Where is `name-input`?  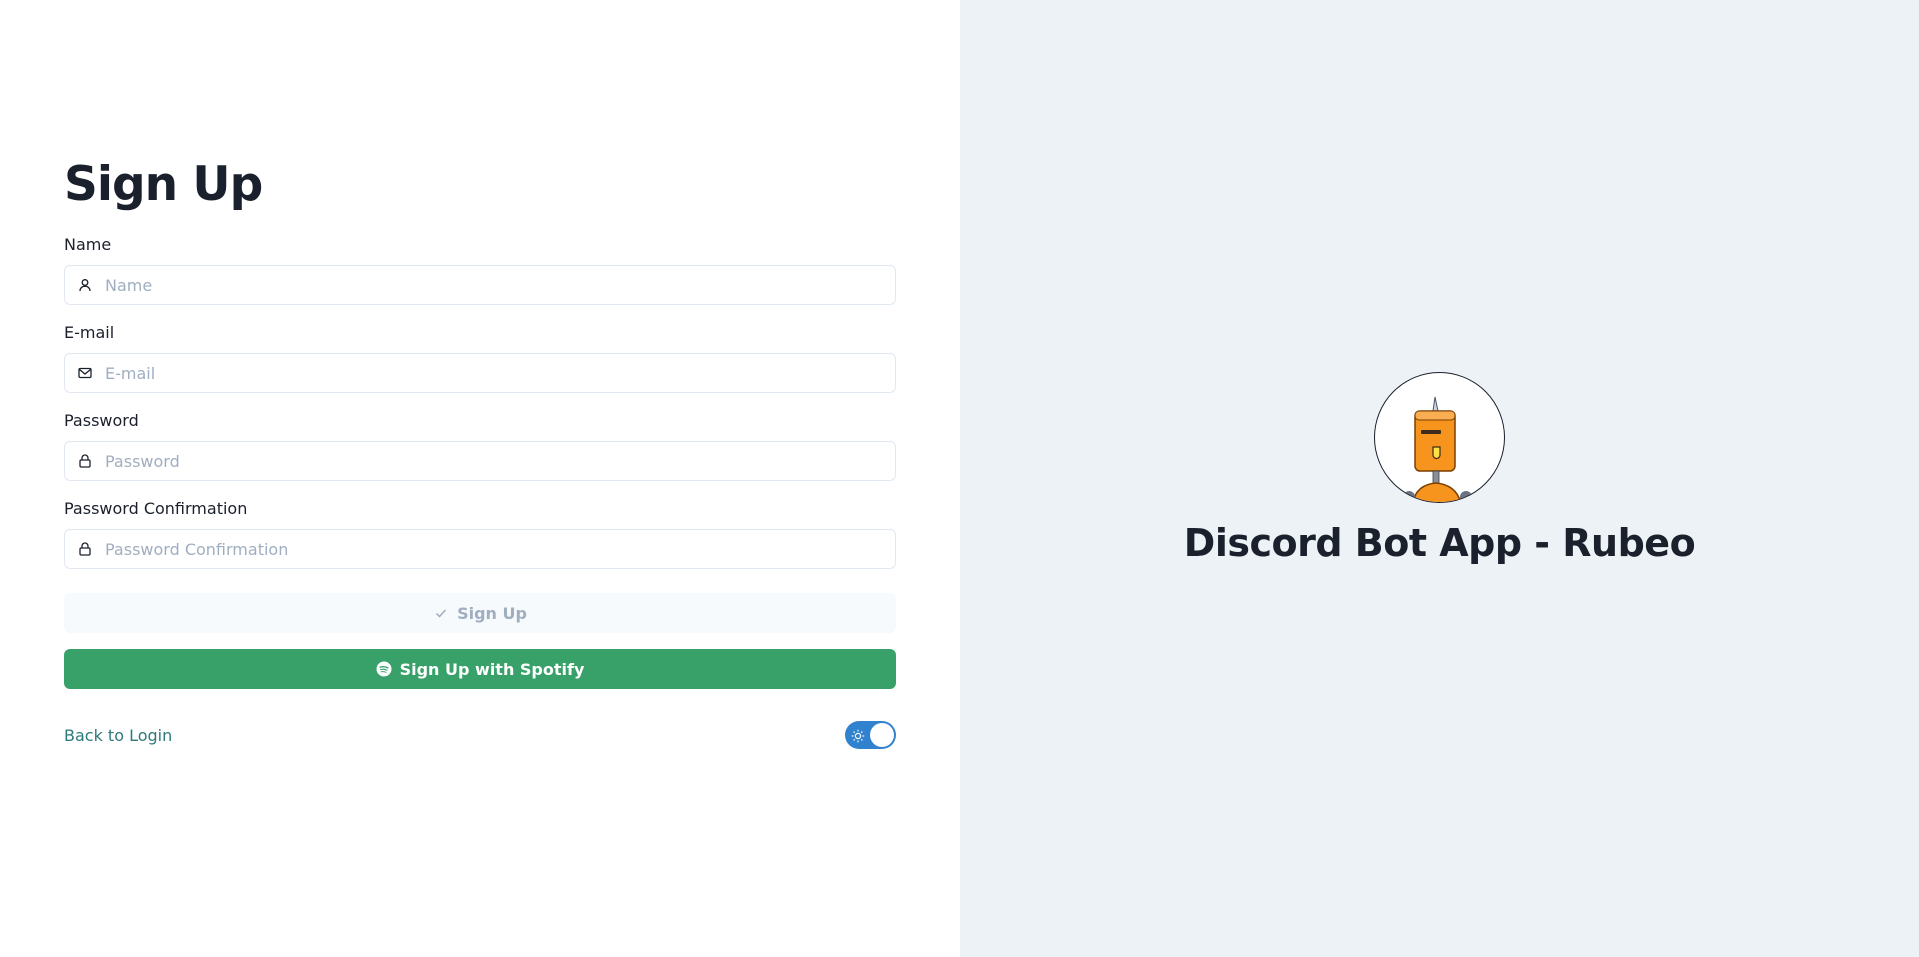 name-input is located at coordinates (495, 285).